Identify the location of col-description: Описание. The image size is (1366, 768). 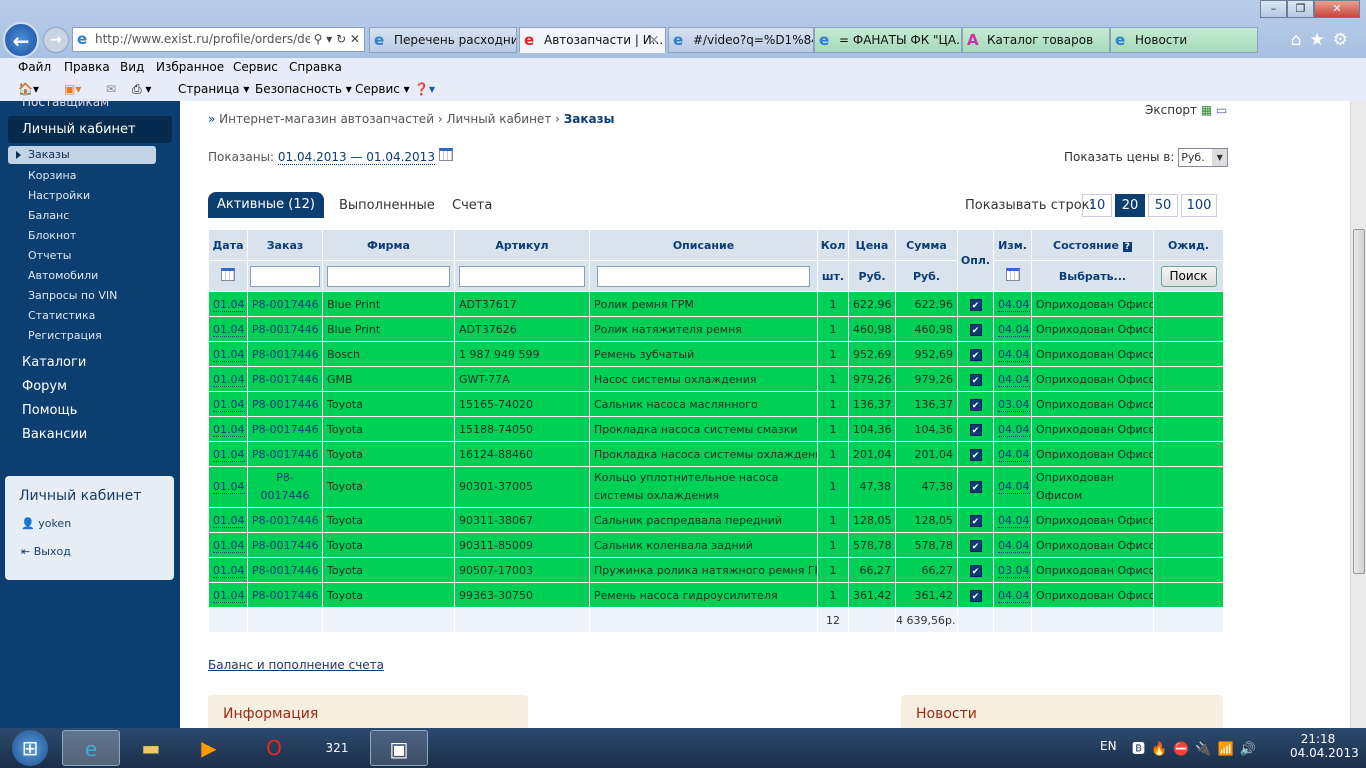
(703, 245).